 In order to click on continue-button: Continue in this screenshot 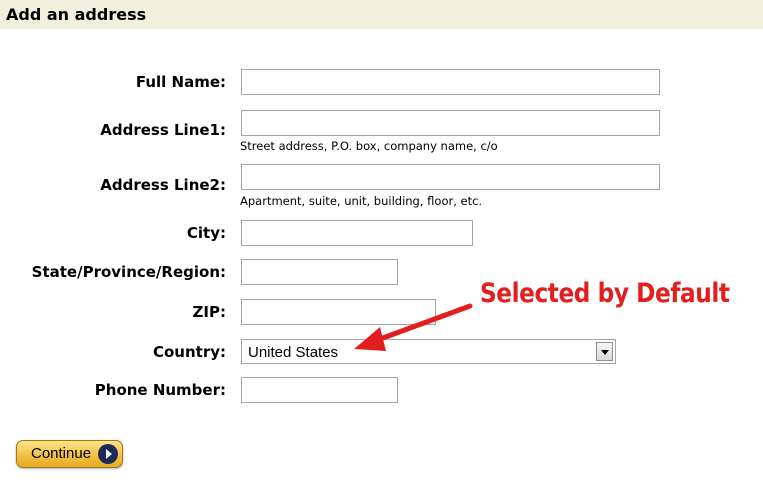, I will do `click(69, 454)`.